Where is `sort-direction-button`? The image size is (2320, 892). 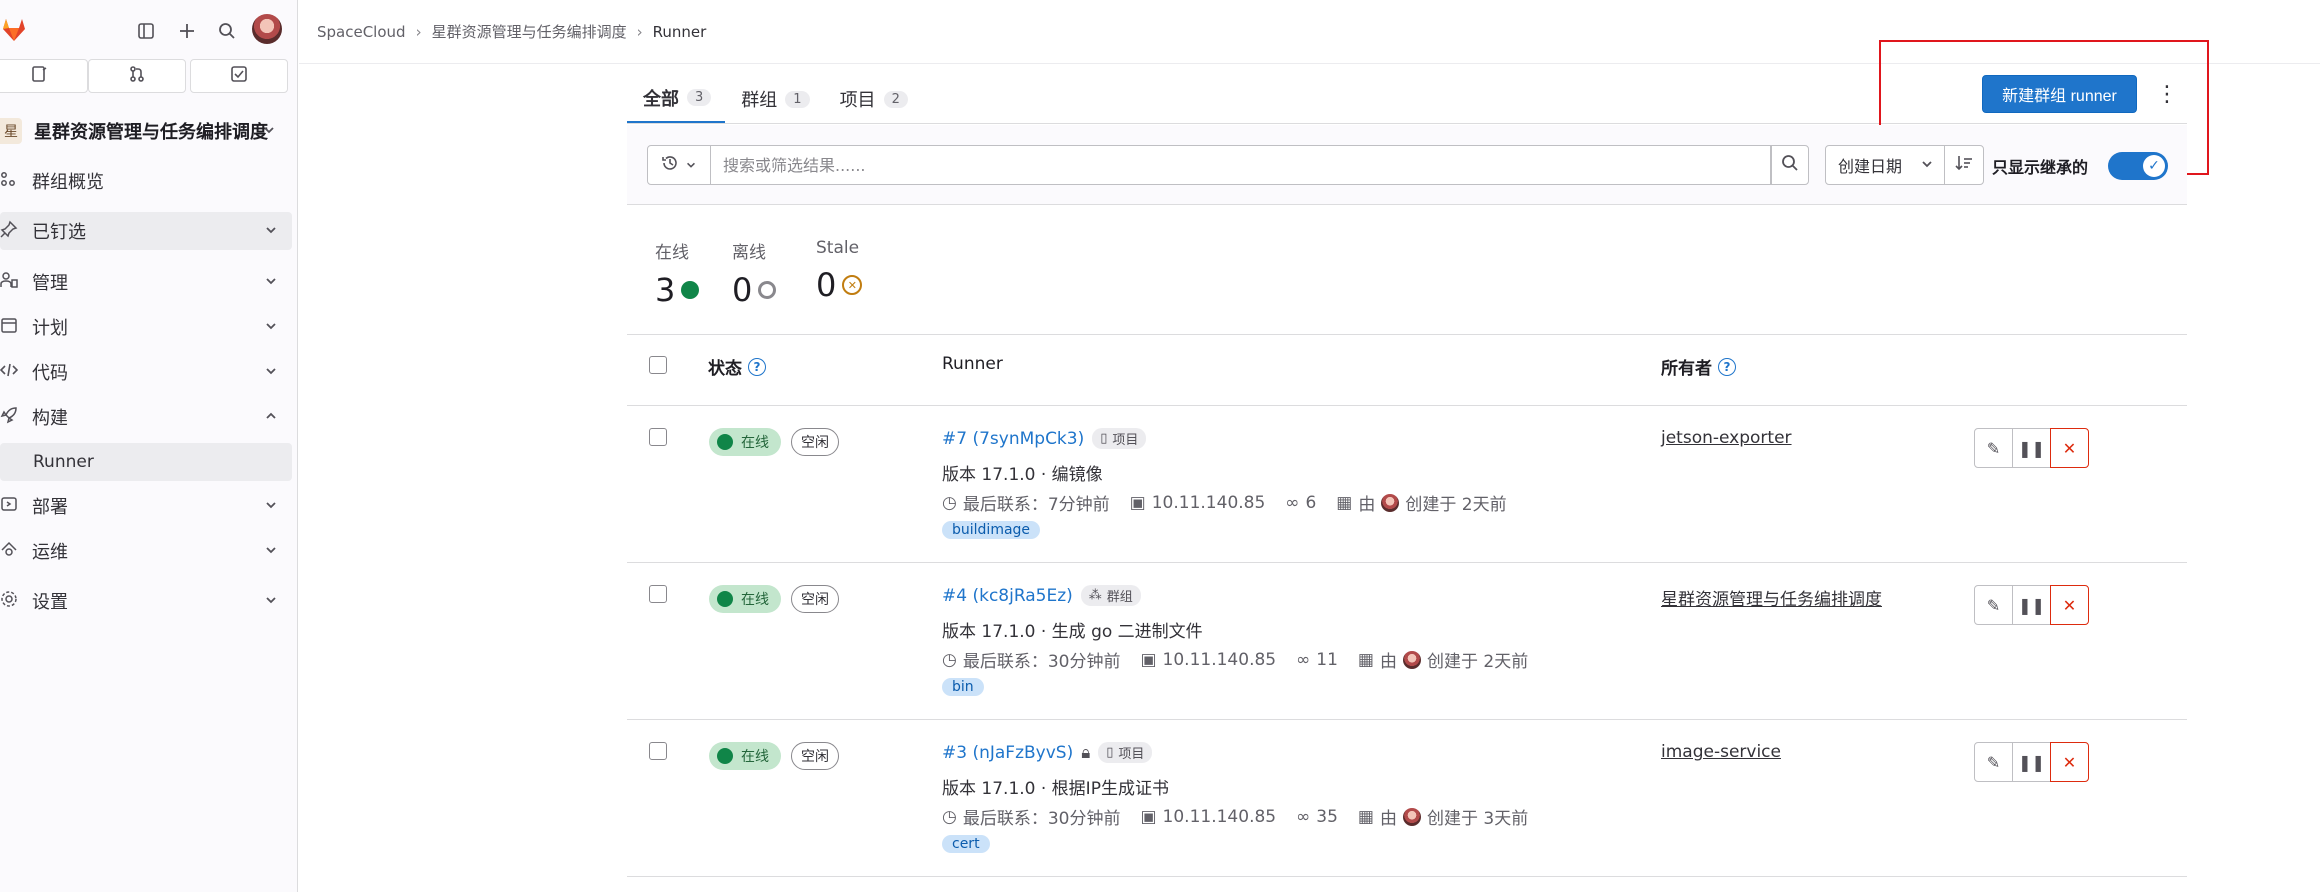
sort-direction-button is located at coordinates (1964, 165).